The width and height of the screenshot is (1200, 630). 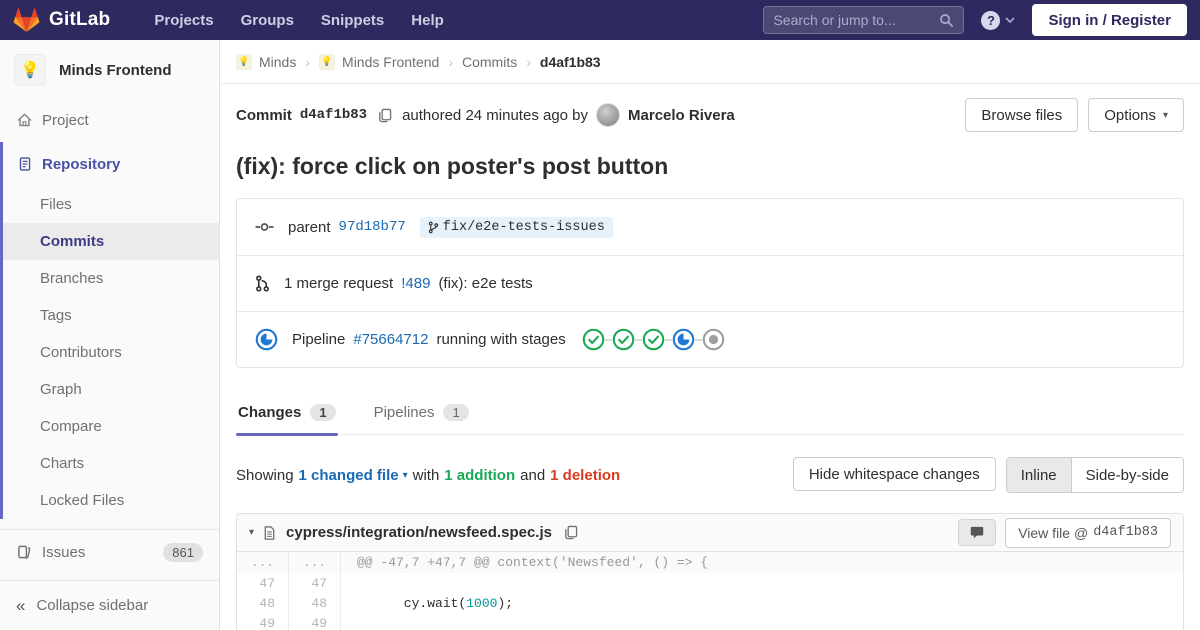 What do you see at coordinates (111, 389) in the screenshot?
I see `sidebar-item-graph: Graph` at bounding box center [111, 389].